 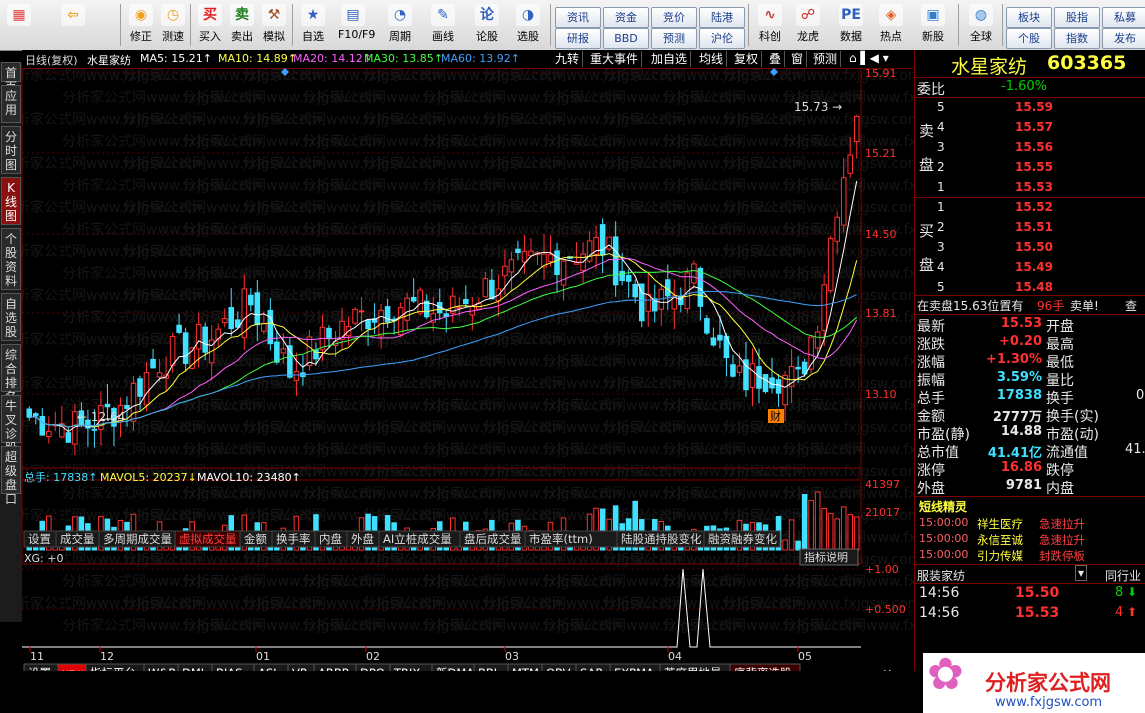 I want to click on stopwatch-button: ◷ 测速, so click(x=173, y=25).